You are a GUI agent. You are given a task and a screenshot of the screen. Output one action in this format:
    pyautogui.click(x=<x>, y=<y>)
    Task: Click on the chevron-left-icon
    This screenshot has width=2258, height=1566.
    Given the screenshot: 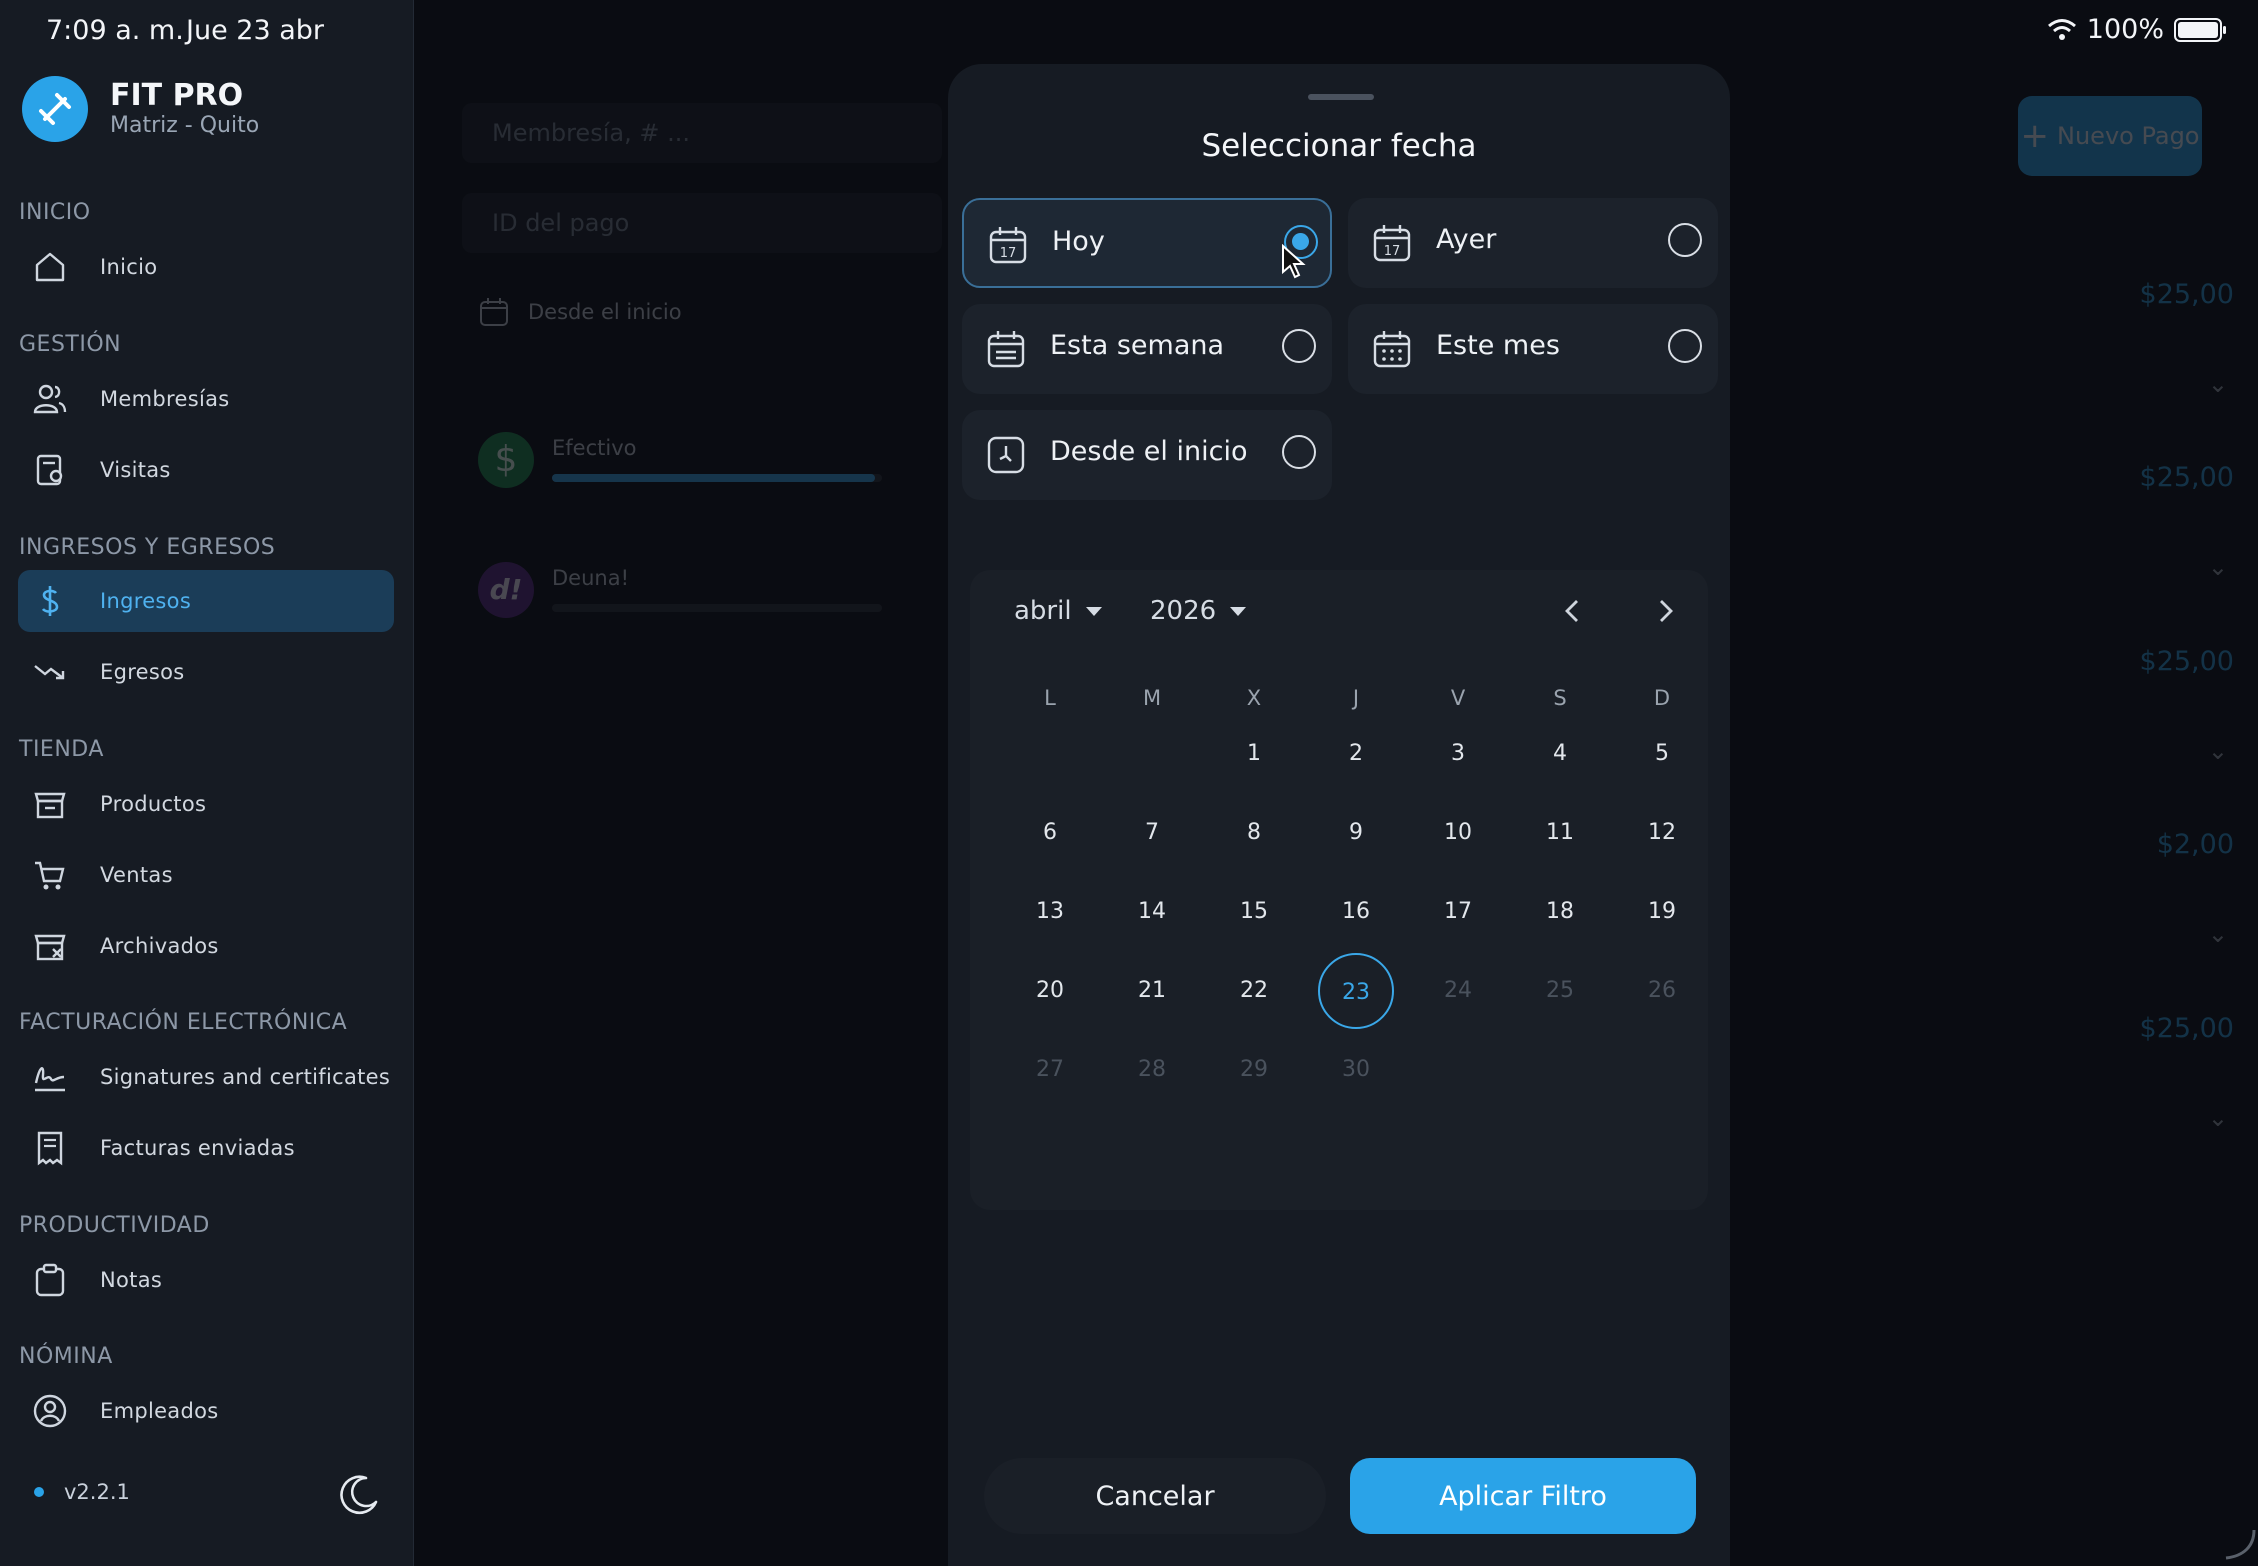 What is the action you would take?
    pyautogui.click(x=1571, y=611)
    